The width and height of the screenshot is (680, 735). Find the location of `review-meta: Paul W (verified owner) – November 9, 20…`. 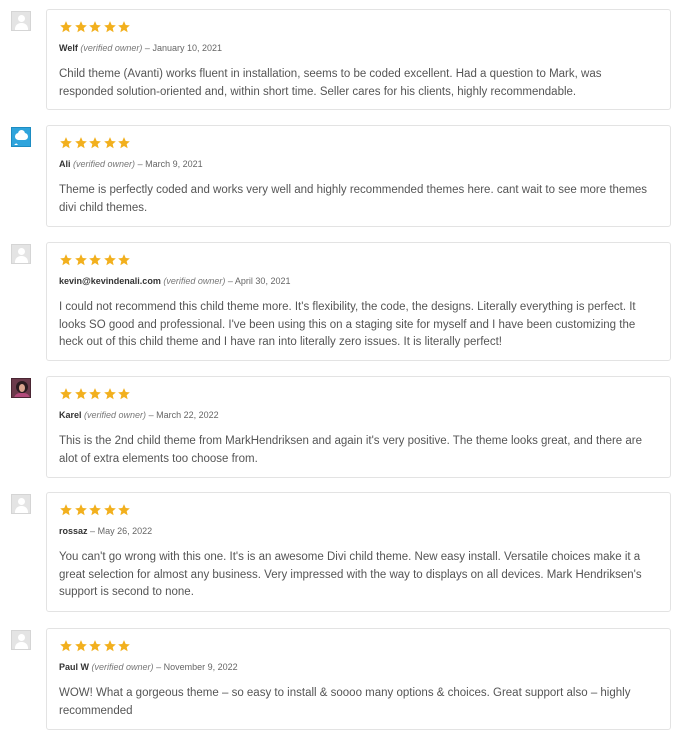

review-meta: Paul W (verified owner) – November 9, 20… is located at coordinates (148, 667).